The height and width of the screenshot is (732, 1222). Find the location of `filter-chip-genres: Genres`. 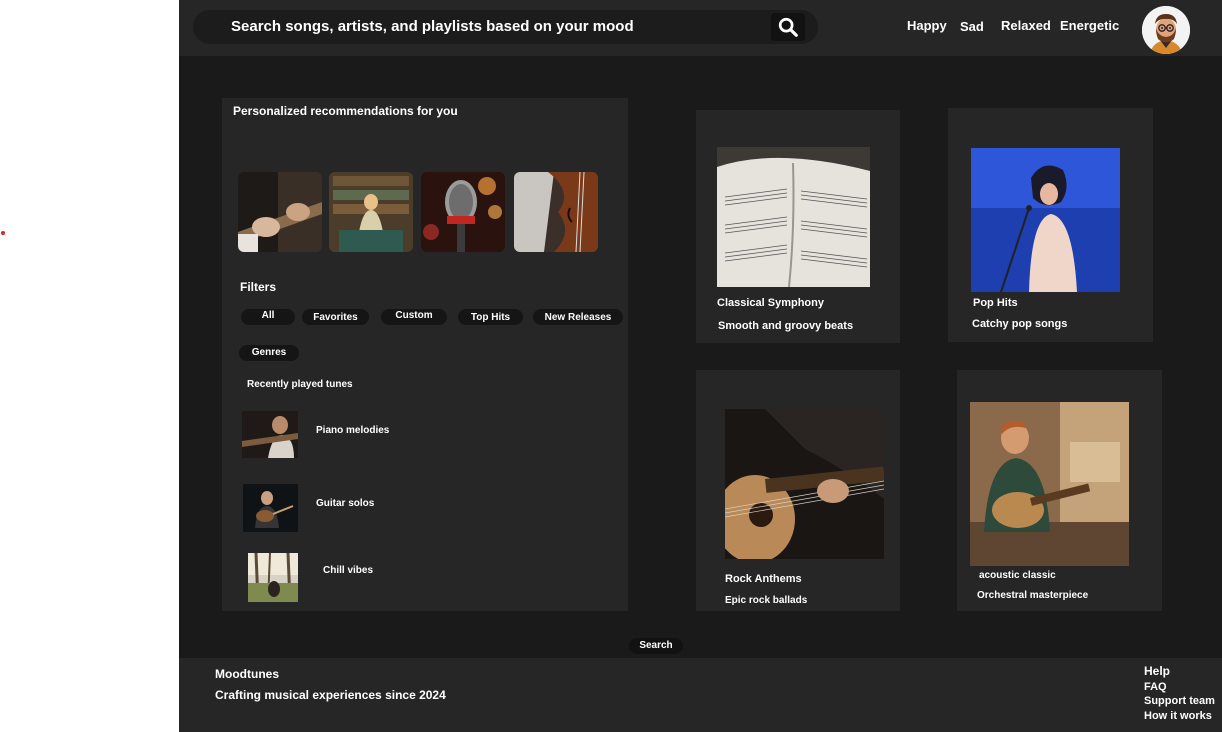

filter-chip-genres: Genres is located at coordinates (269, 353).